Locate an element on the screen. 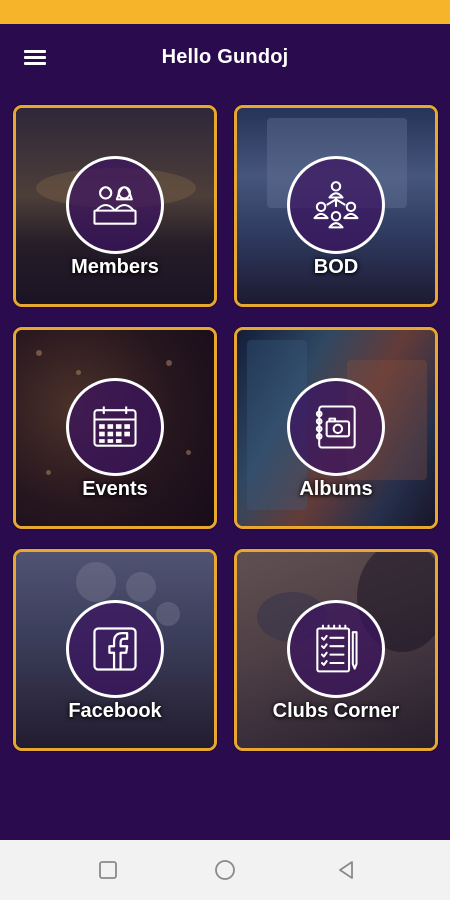  status-bar is located at coordinates (225, 12).